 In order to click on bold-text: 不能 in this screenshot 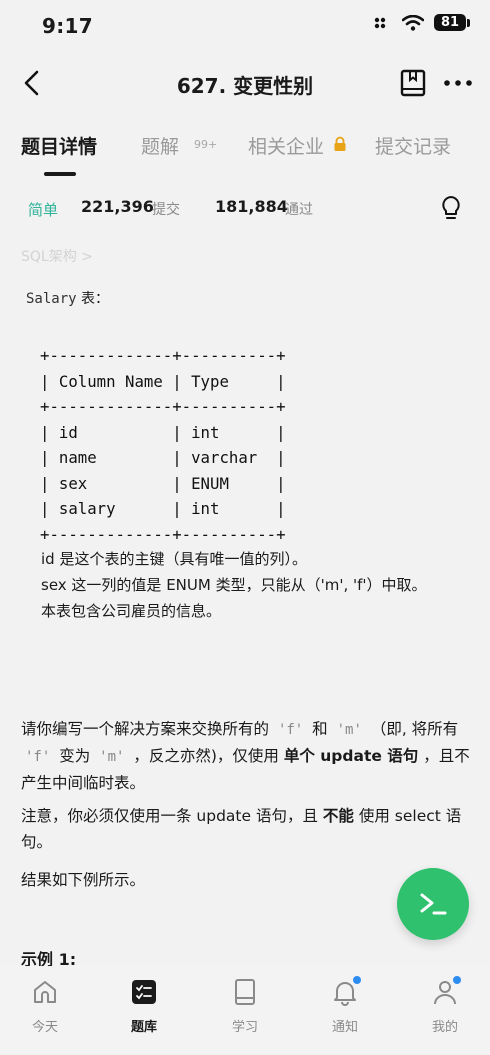, I will do `click(338, 816)`.